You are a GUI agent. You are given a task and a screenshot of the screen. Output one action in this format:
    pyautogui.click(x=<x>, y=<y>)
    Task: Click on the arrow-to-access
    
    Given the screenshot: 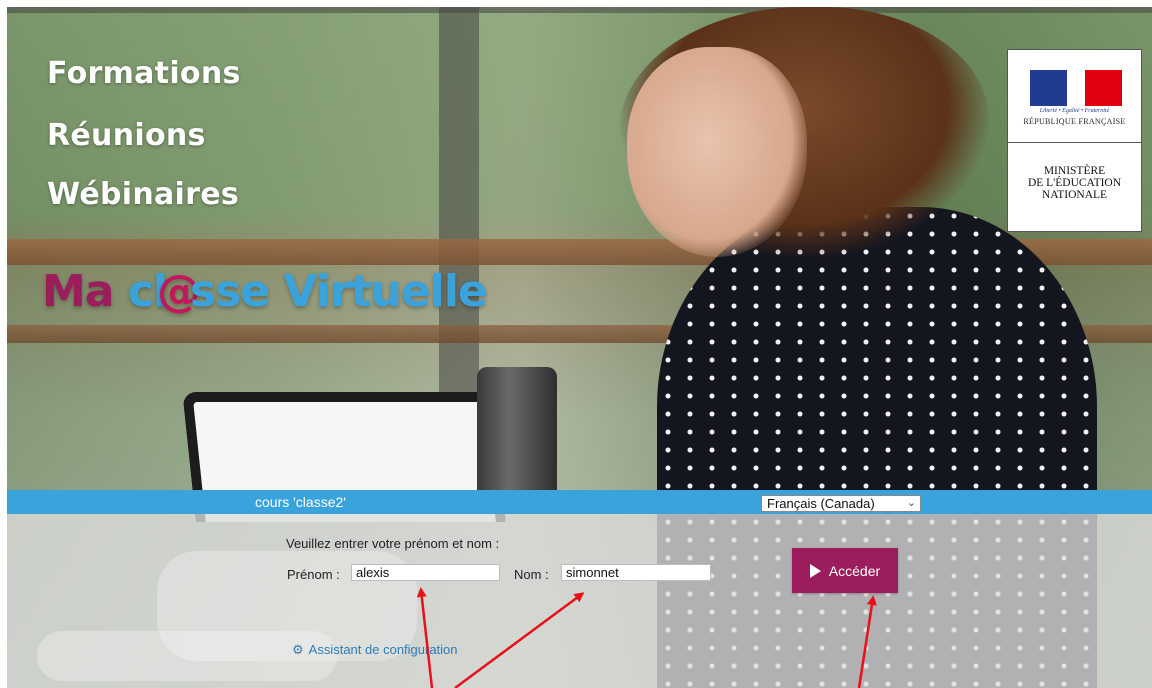 What is the action you would take?
    pyautogui.click(x=867, y=641)
    